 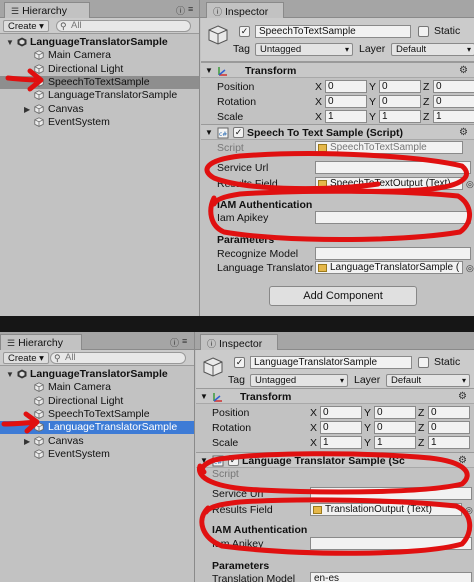 I want to click on language-translator-field: LanguageTranslatorSample (, so click(x=389, y=267).